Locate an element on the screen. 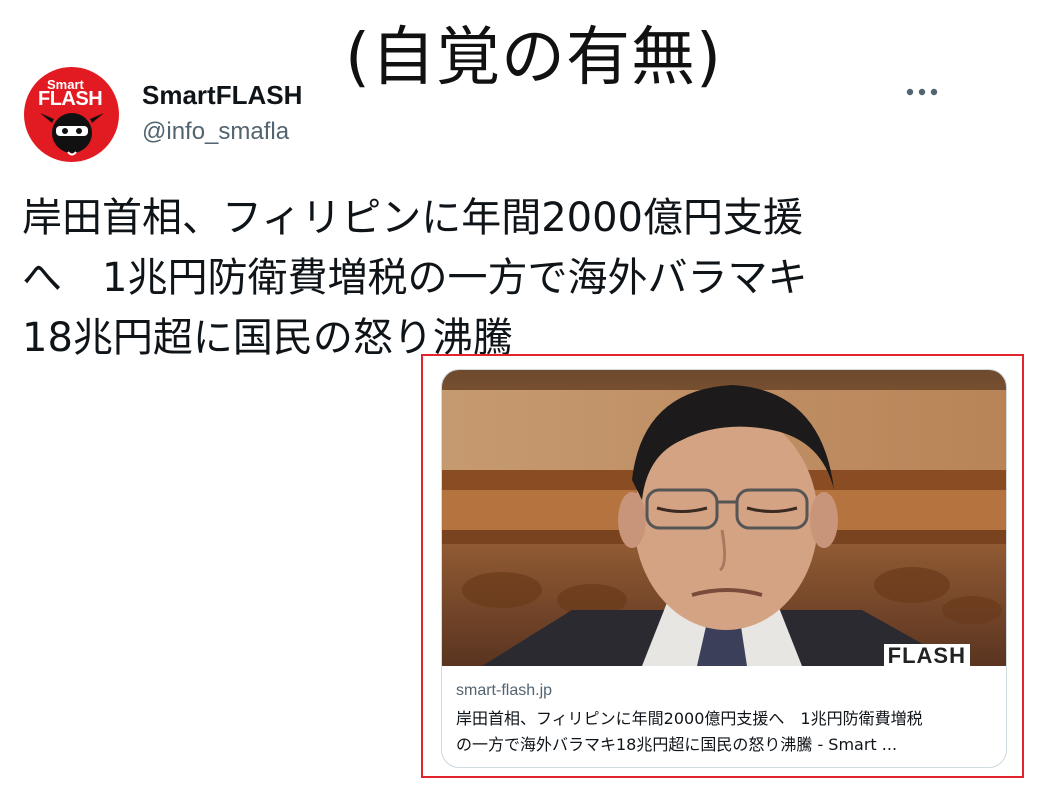 This screenshot has height=805, width=1055. card-domain: smart-flash.jp is located at coordinates (504, 690).